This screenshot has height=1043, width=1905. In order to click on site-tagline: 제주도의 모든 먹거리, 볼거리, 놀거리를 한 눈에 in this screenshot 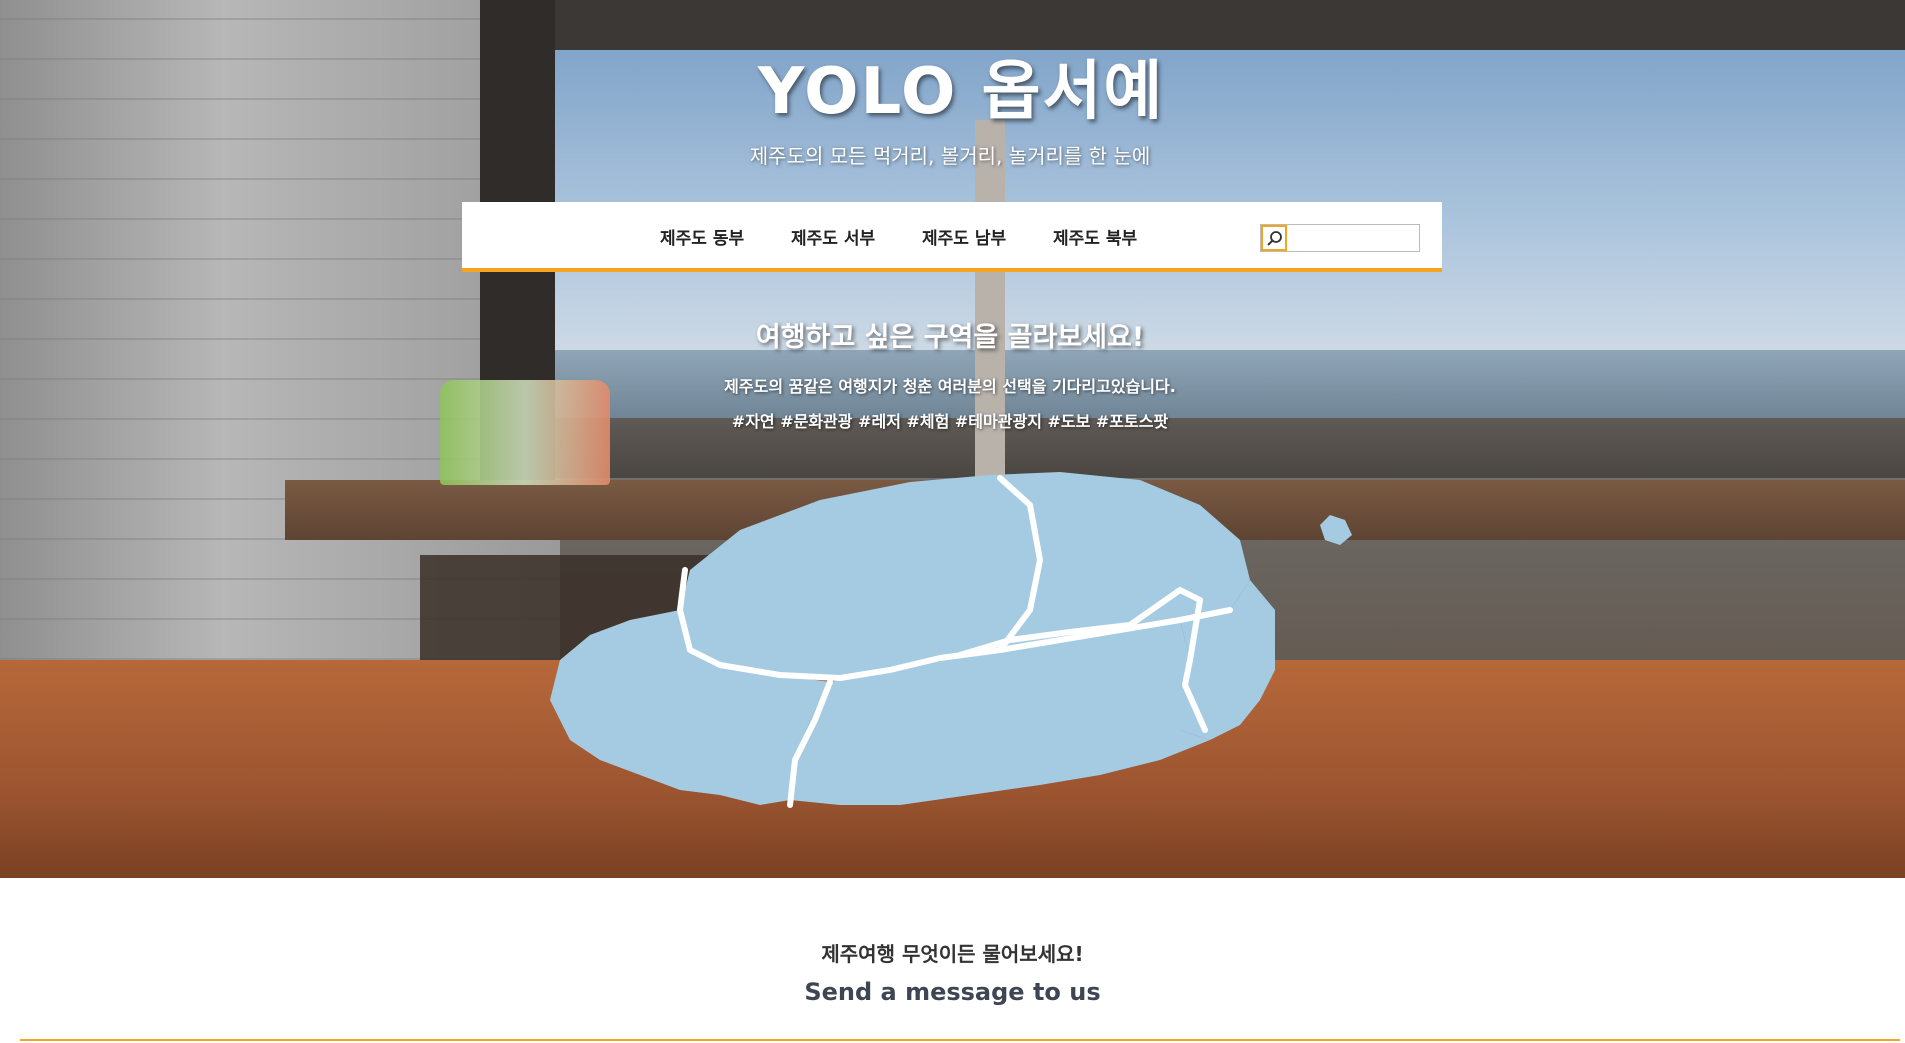, I will do `click(950, 156)`.